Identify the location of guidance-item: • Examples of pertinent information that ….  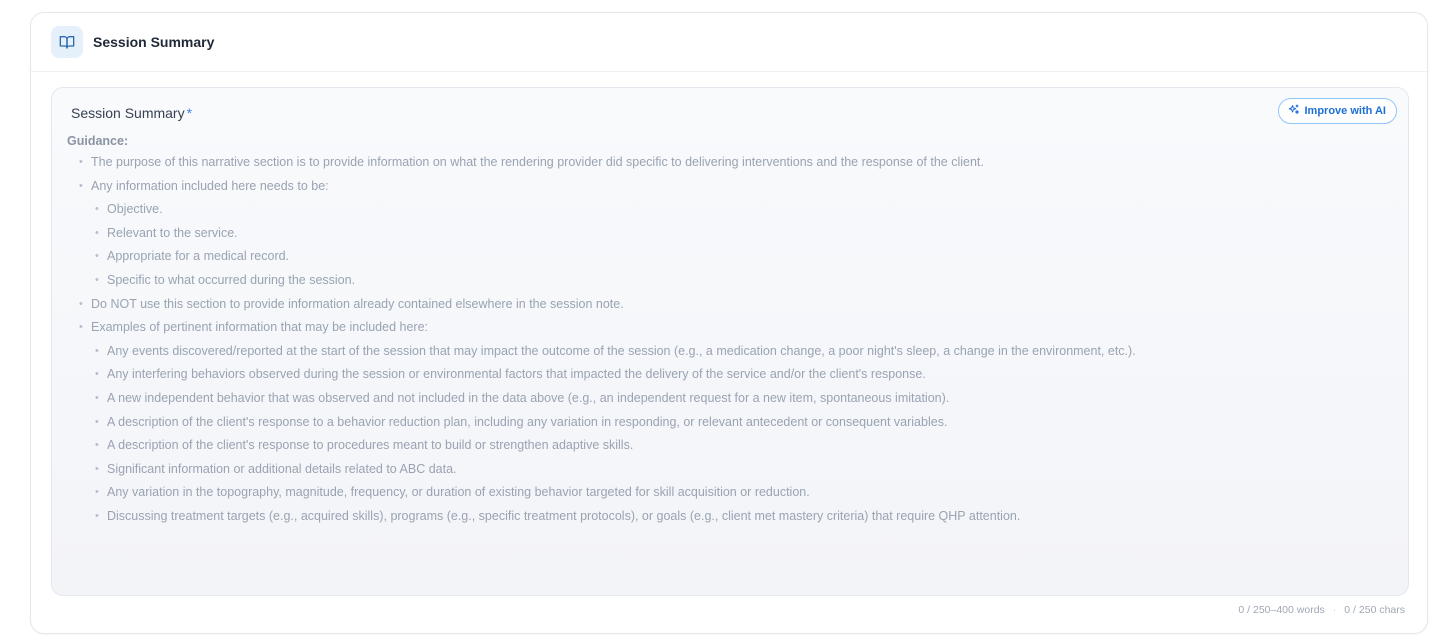
(253, 327).